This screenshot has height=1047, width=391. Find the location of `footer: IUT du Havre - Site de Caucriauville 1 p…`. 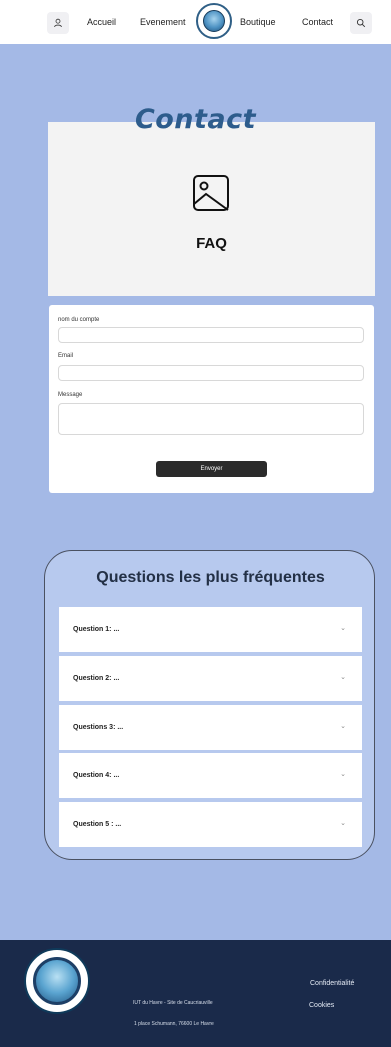

footer: IUT du Havre - Site de Caucriauville 1 p… is located at coordinates (195, 993).